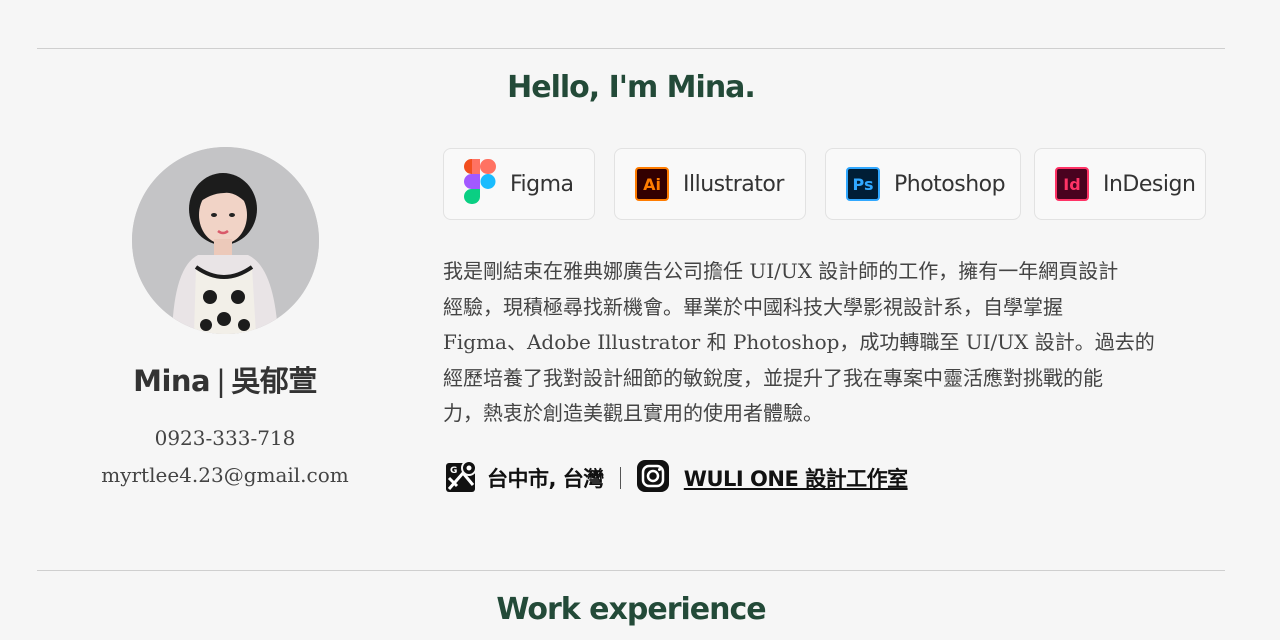 The width and height of the screenshot is (1280, 640). Describe the element at coordinates (676, 478) in the screenshot. I see `contact-row: G 台中市, 台灣 WULI ONE 設計工作室` at that location.